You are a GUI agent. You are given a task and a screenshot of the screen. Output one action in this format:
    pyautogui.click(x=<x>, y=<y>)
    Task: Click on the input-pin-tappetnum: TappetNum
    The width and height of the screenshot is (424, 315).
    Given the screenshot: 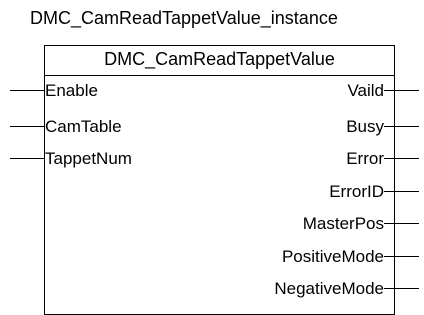 What is the action you would take?
    pyautogui.click(x=110, y=158)
    